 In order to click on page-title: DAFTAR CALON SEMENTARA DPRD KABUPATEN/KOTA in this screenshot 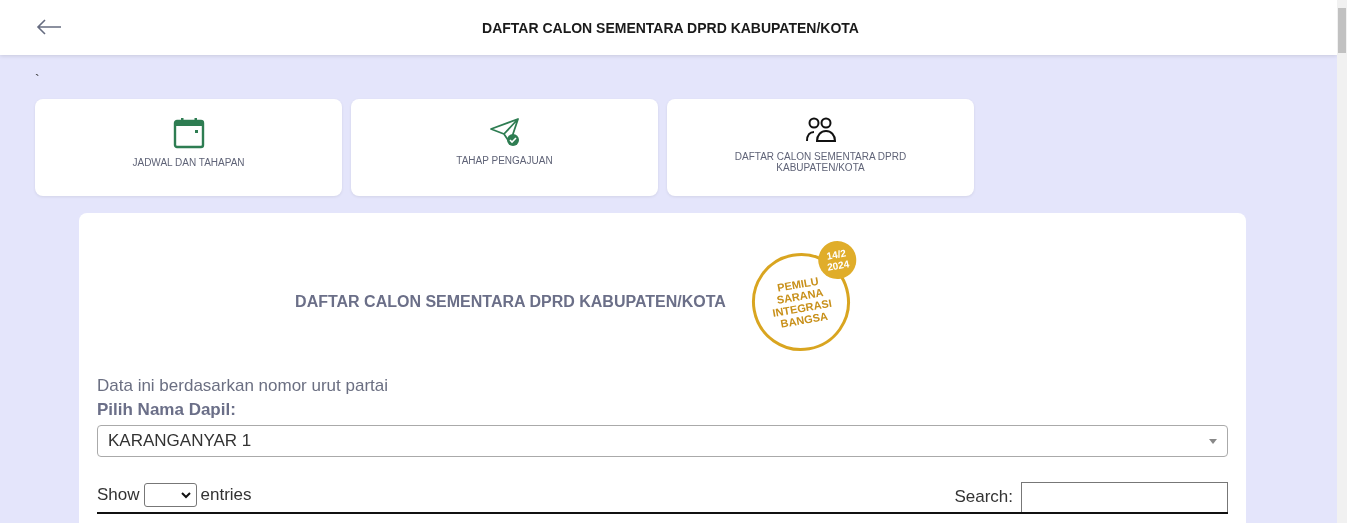, I will do `click(670, 27)`.